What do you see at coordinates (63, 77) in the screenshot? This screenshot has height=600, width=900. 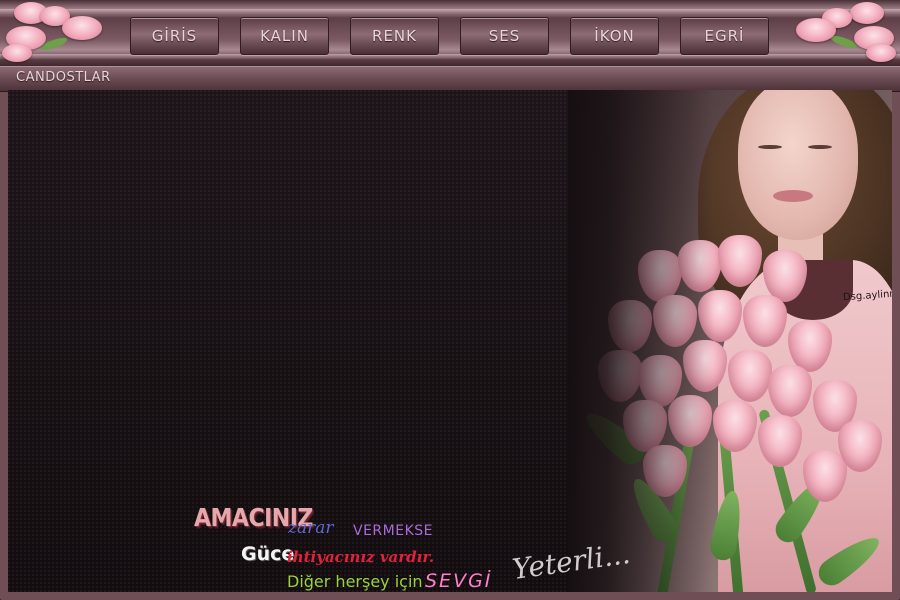 I see `site-name-link: CANDOSTLAR` at bounding box center [63, 77].